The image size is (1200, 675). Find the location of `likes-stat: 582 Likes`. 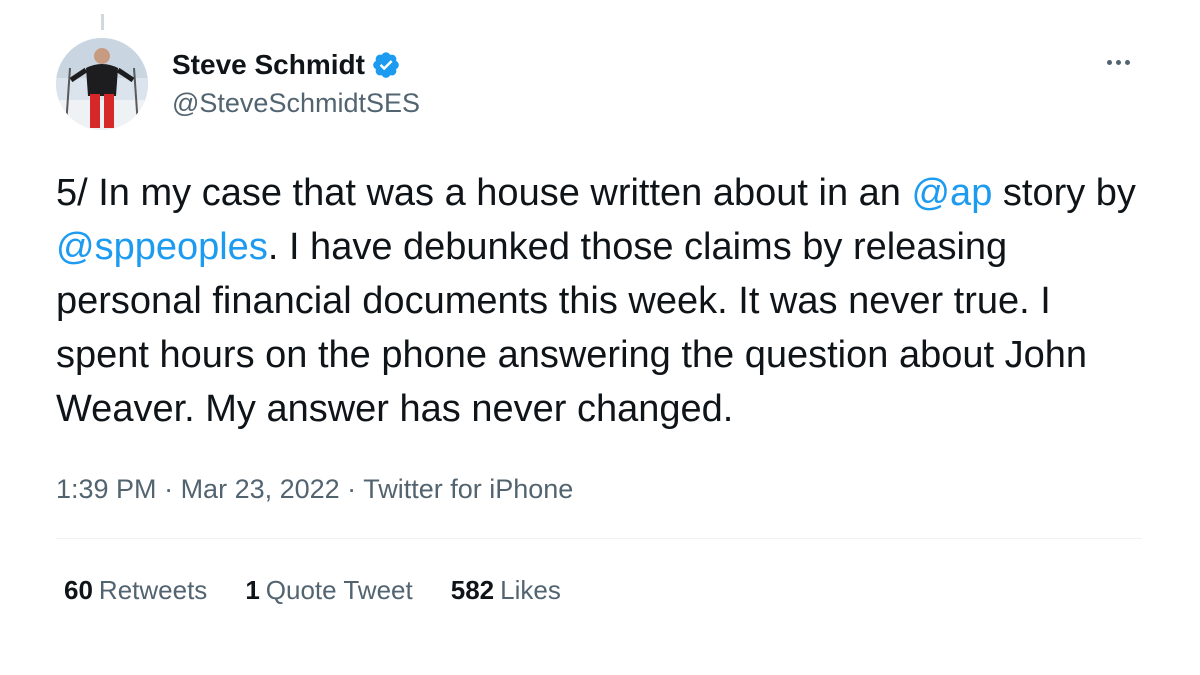

likes-stat: 582 Likes is located at coordinates (506, 590).